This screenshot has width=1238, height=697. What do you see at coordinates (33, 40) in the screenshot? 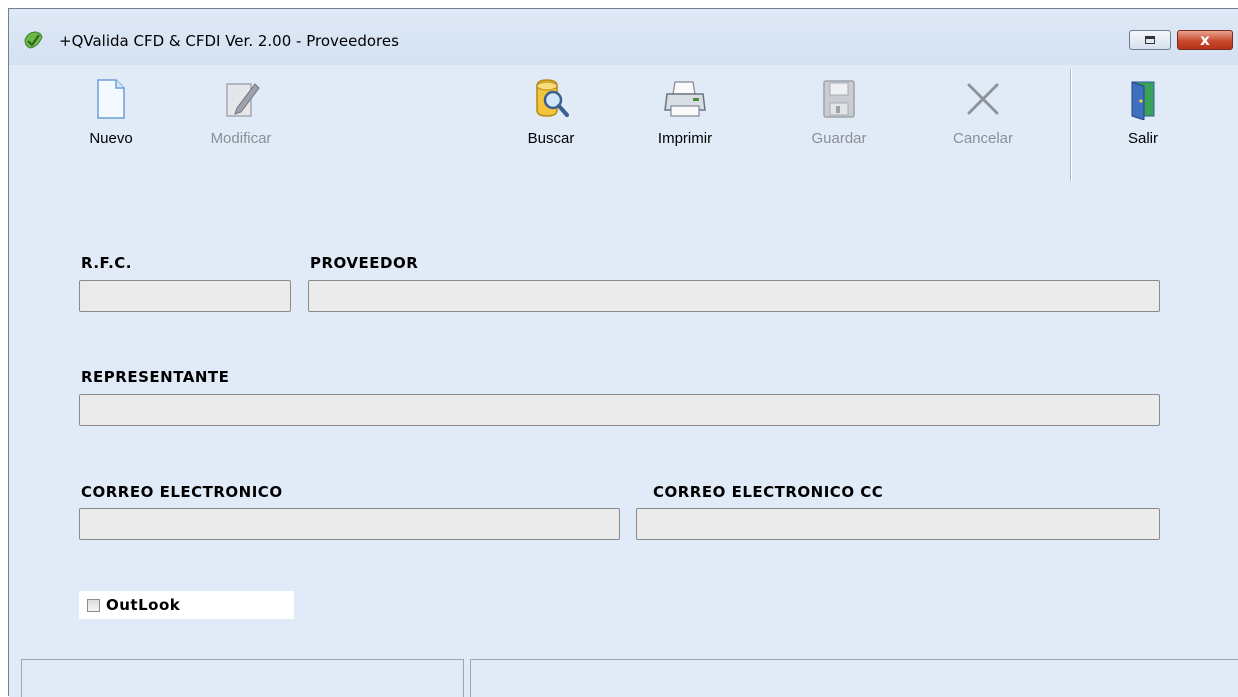
I see `app-logo-icon` at bounding box center [33, 40].